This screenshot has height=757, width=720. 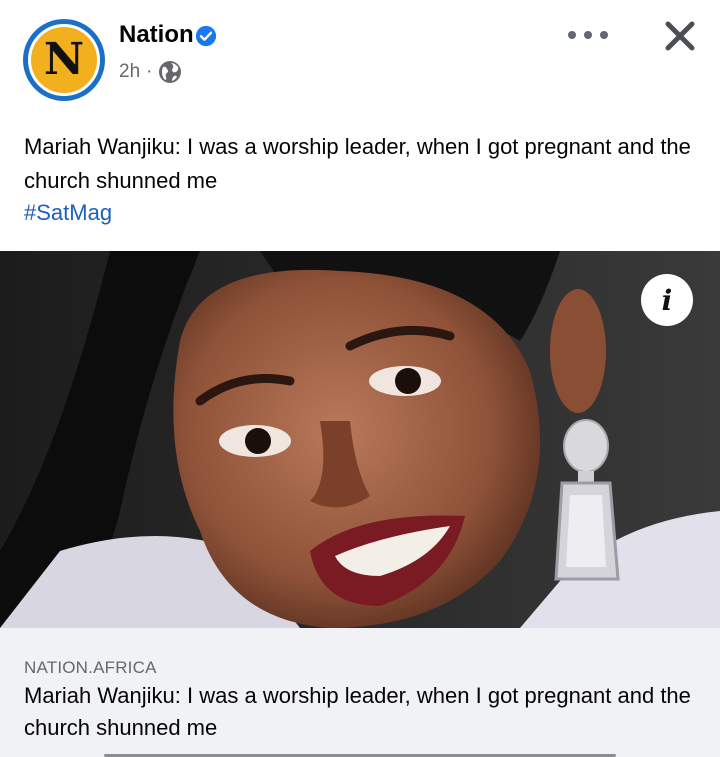 I want to click on globe-icon, so click(x=170, y=72).